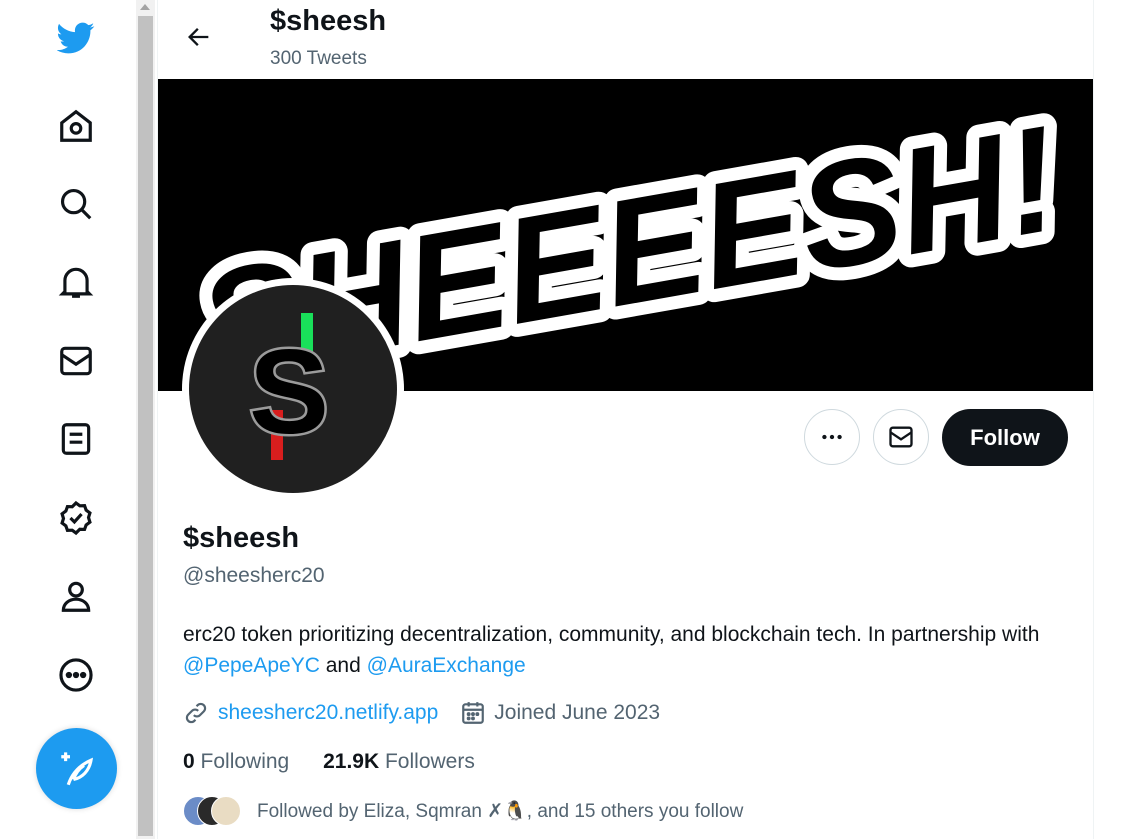 The height and width of the screenshot is (839, 1131). What do you see at coordinates (76, 126) in the screenshot?
I see `home-icon` at bounding box center [76, 126].